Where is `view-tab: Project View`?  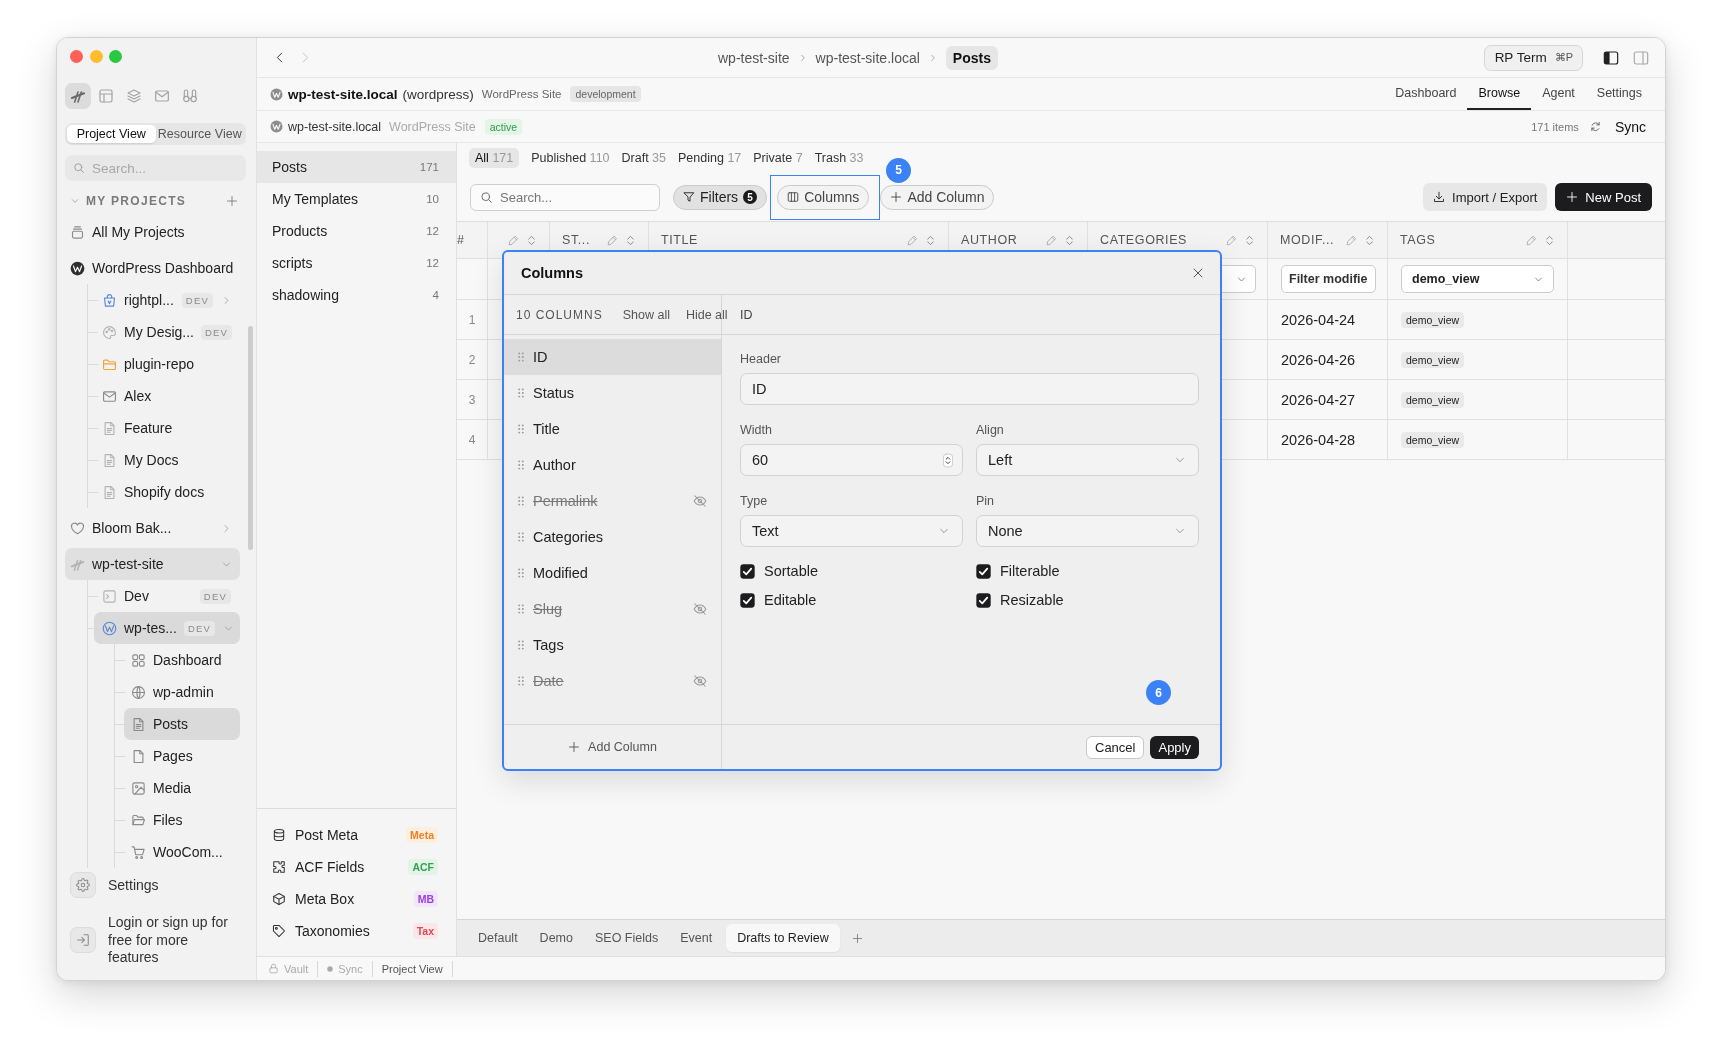 view-tab: Project View is located at coordinates (111, 134).